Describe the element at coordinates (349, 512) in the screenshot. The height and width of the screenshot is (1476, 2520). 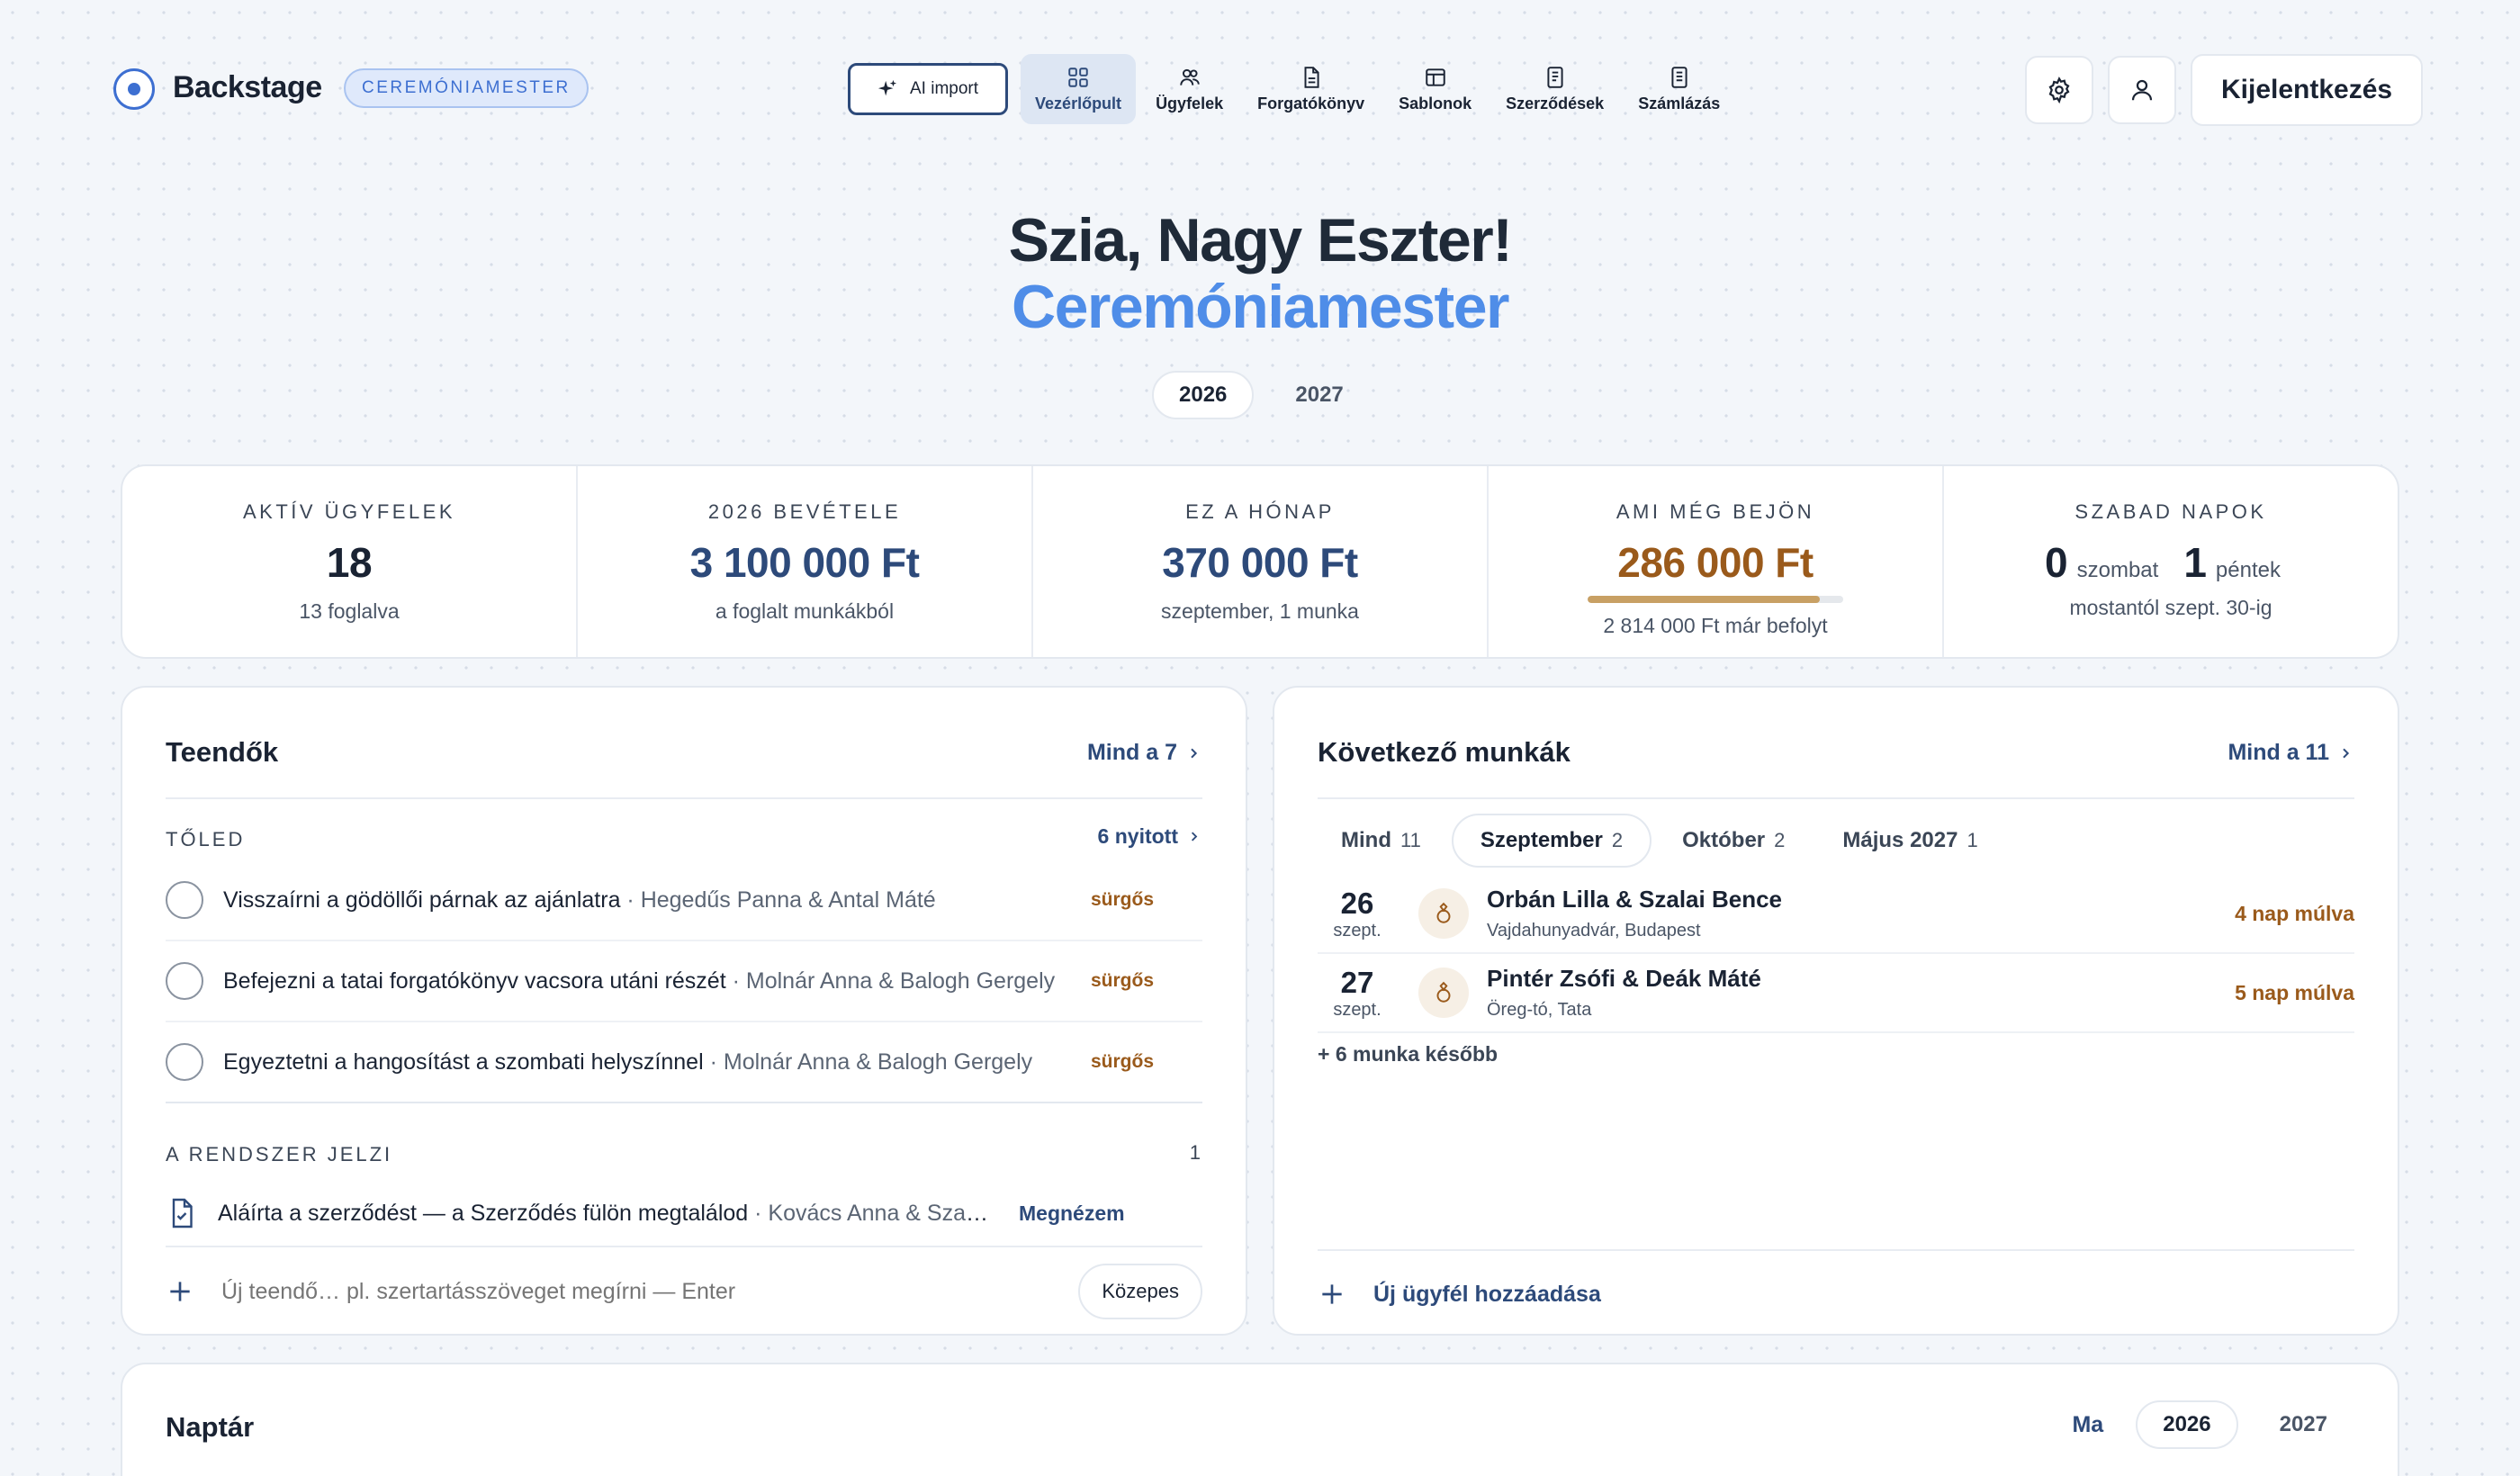
I see `stat-label: AKTÍV ÜGYFELEK` at that location.